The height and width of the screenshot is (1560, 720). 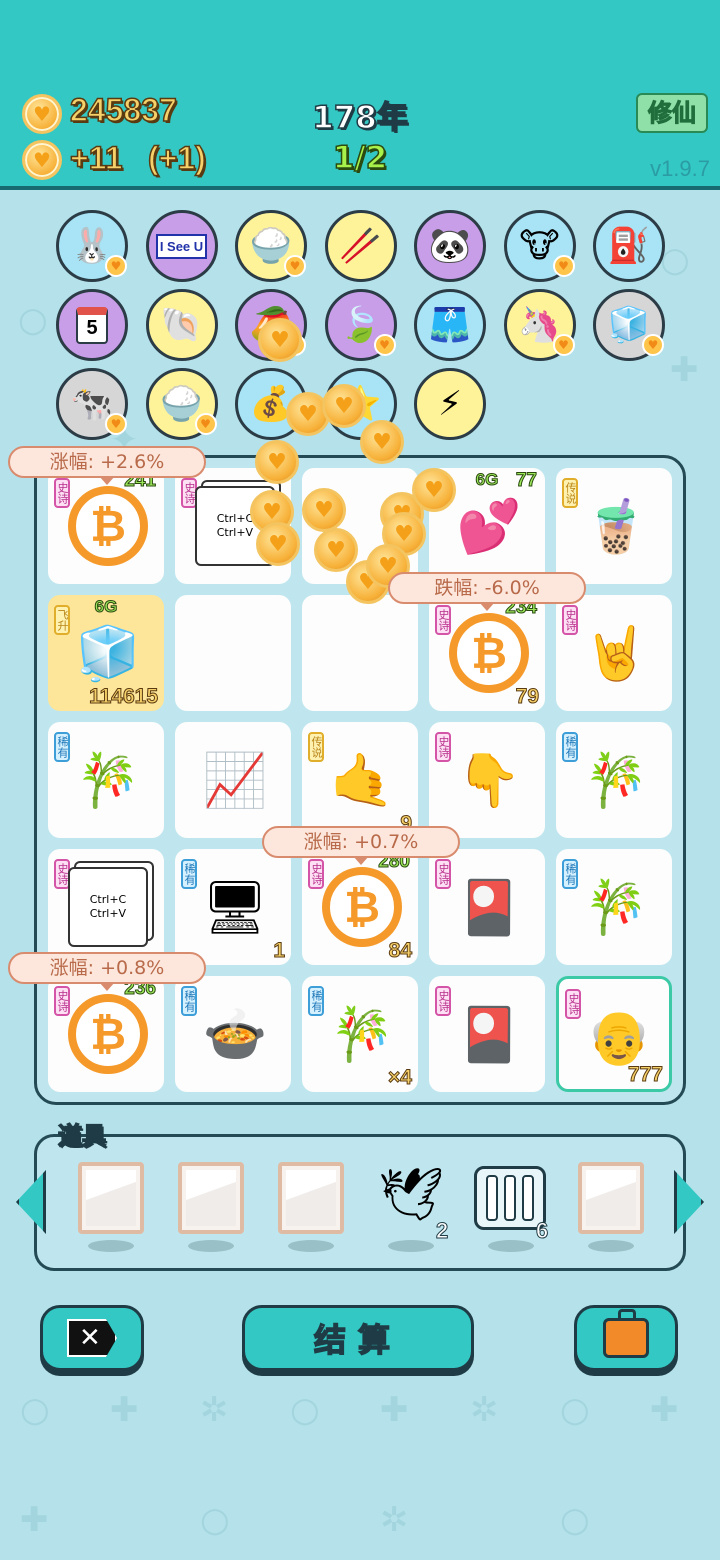 I want to click on pointing-hand-icon: 👇, so click(x=489, y=780).